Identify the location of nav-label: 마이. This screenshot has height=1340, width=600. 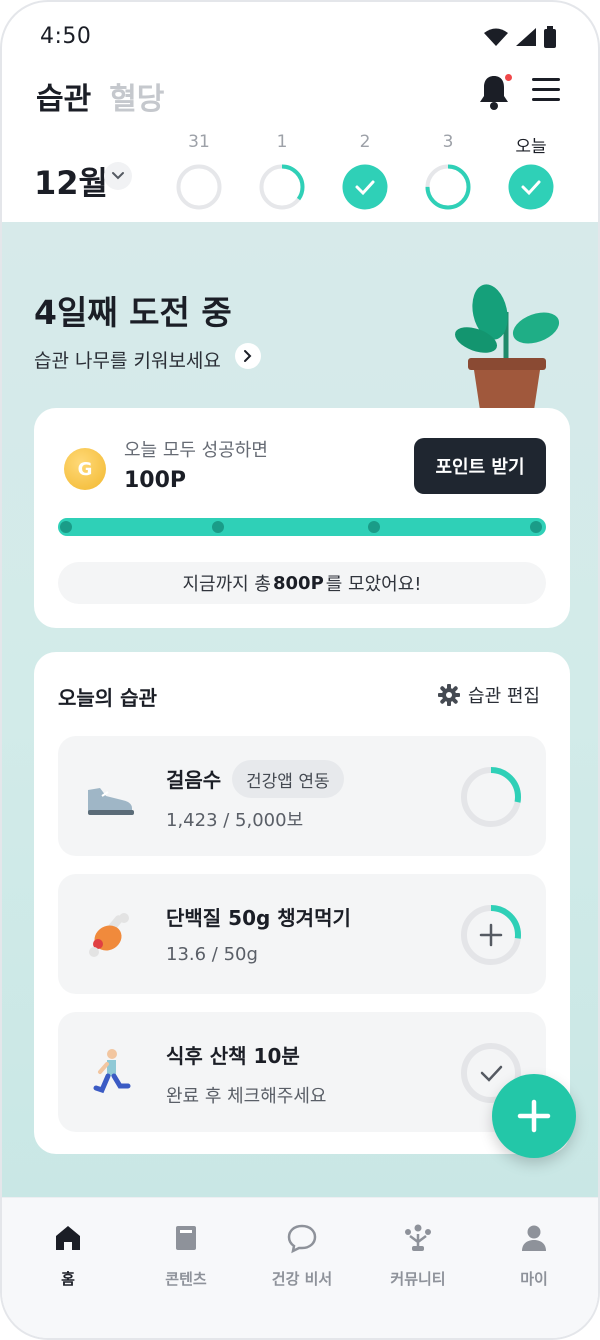
(534, 1279).